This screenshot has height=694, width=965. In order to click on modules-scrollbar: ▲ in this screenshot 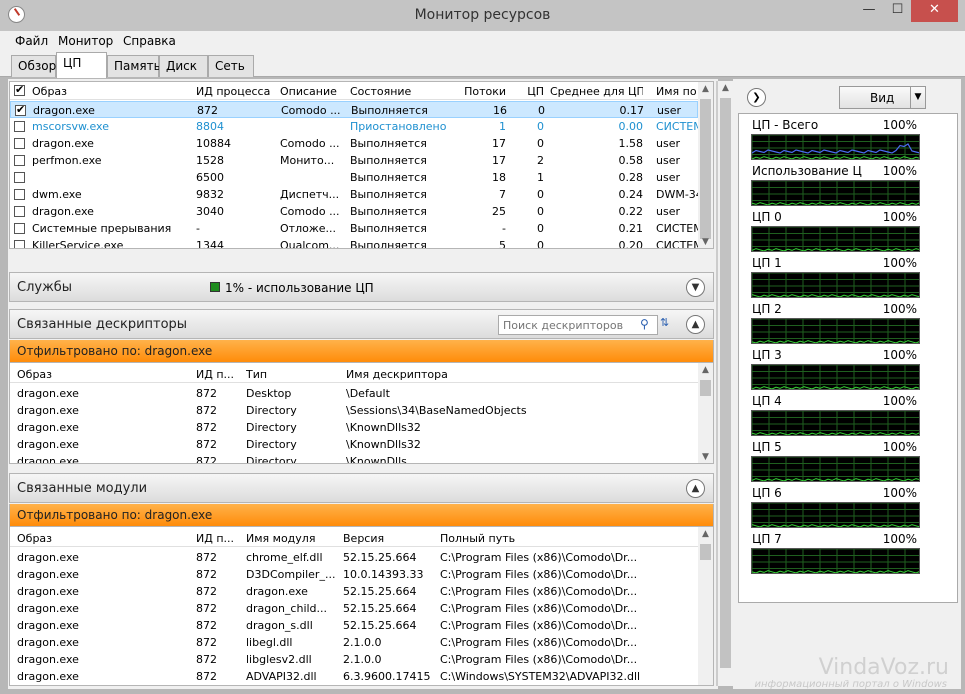, I will do `click(705, 606)`.